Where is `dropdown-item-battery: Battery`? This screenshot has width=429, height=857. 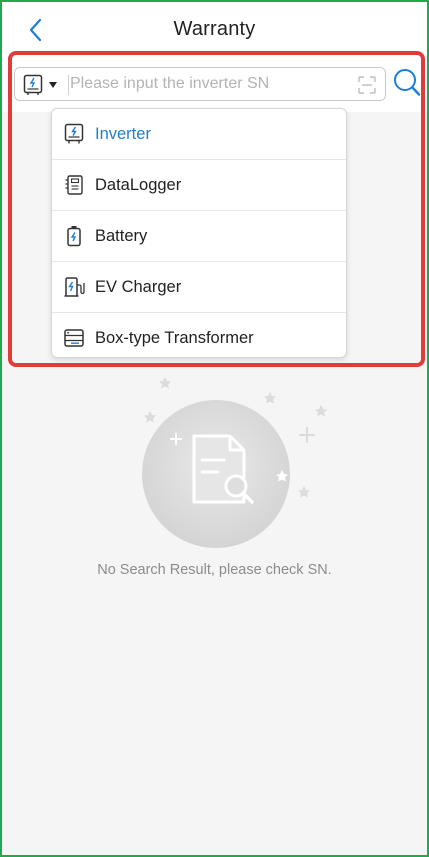 dropdown-item-battery: Battery is located at coordinates (199, 236).